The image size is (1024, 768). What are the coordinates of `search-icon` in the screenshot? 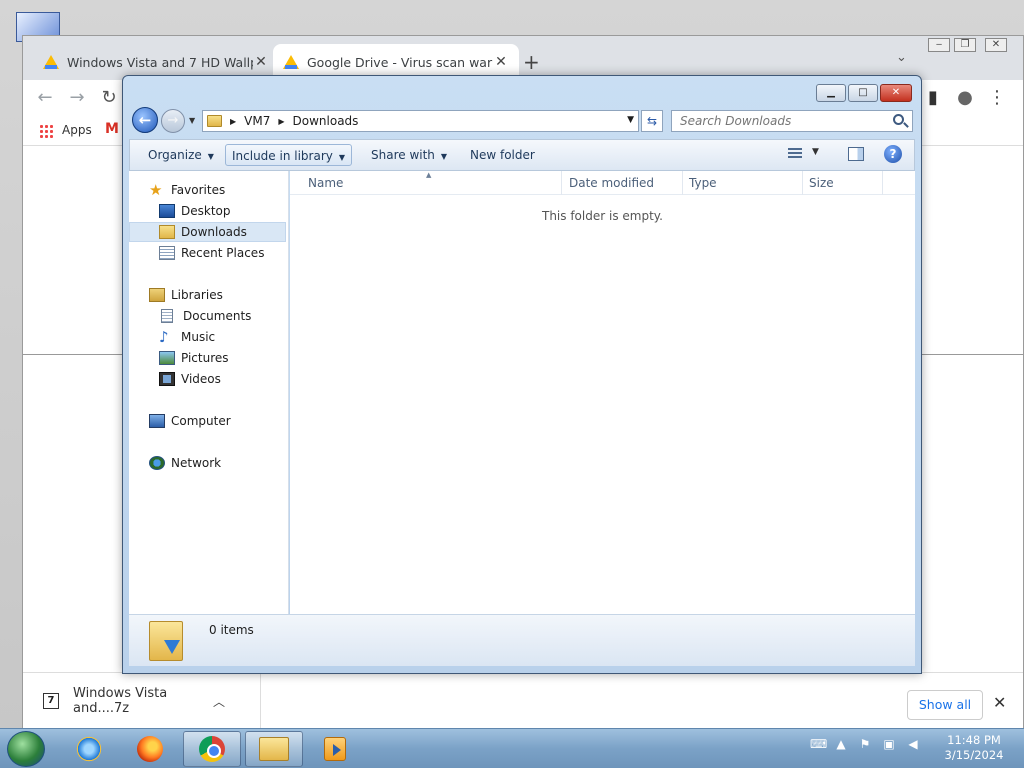 It's located at (898, 119).